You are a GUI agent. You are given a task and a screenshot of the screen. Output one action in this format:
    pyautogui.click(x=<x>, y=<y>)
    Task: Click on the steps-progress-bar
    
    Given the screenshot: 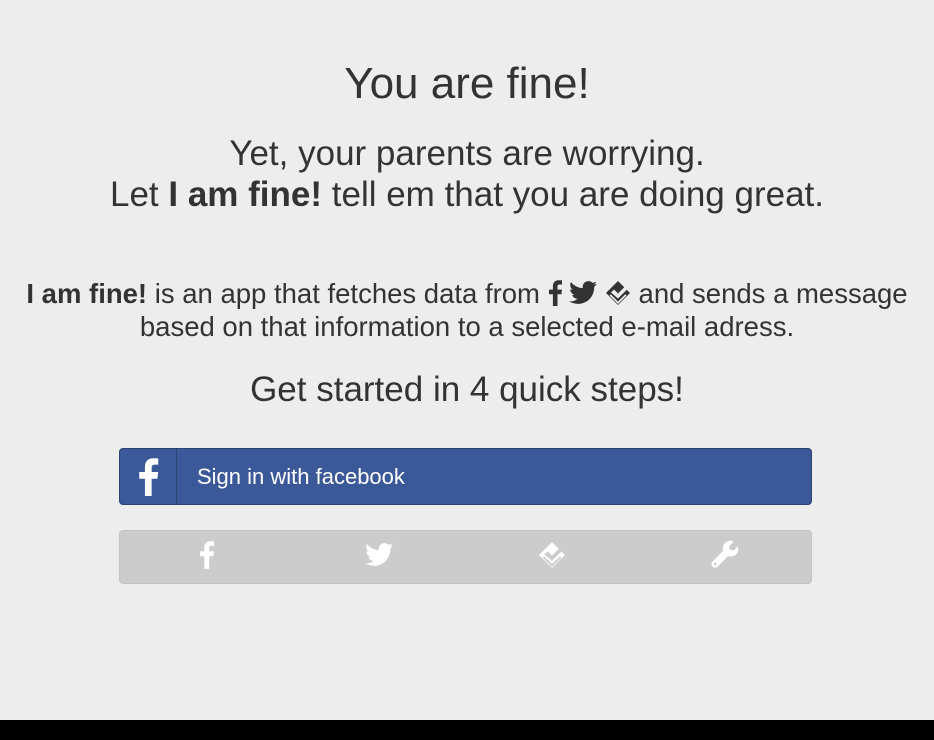 What is the action you would take?
    pyautogui.click(x=465, y=557)
    